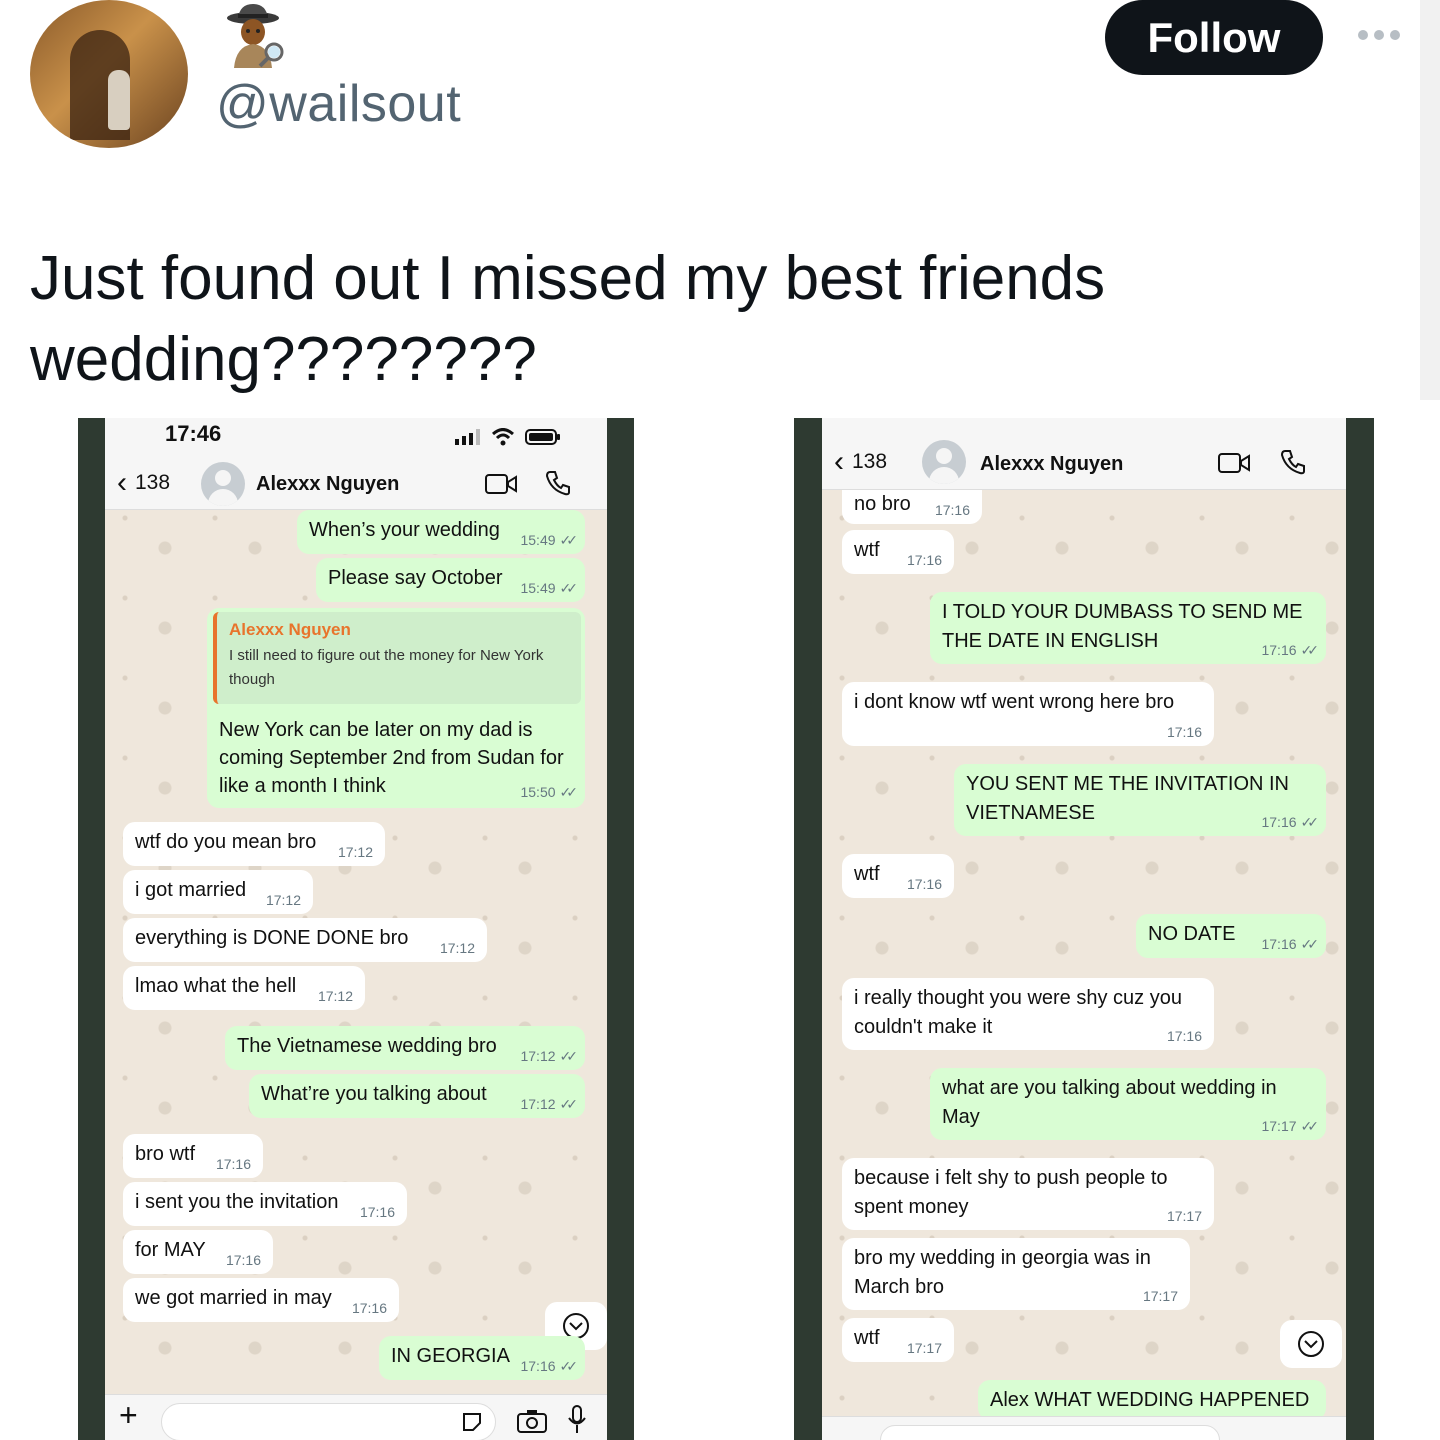  What do you see at coordinates (338, 104) in the screenshot?
I see `user-handle: @wailsout` at bounding box center [338, 104].